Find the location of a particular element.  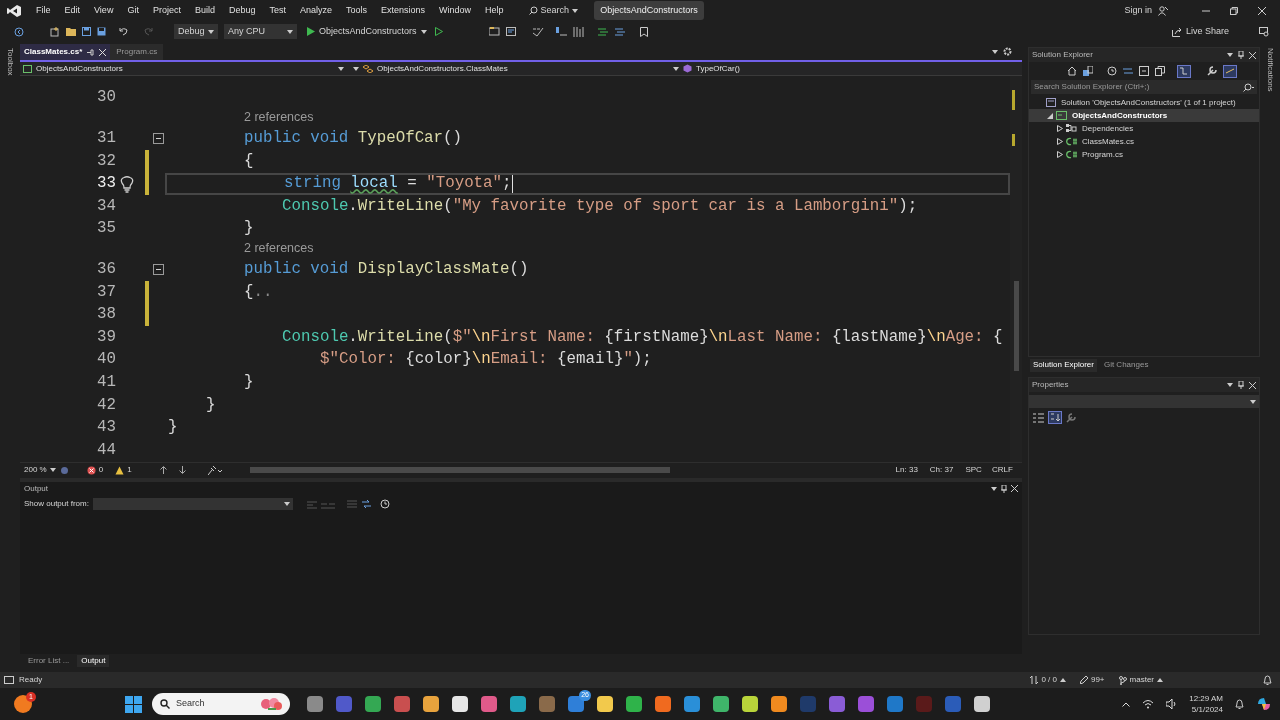

panel-tab: Output is located at coordinates (93, 661).